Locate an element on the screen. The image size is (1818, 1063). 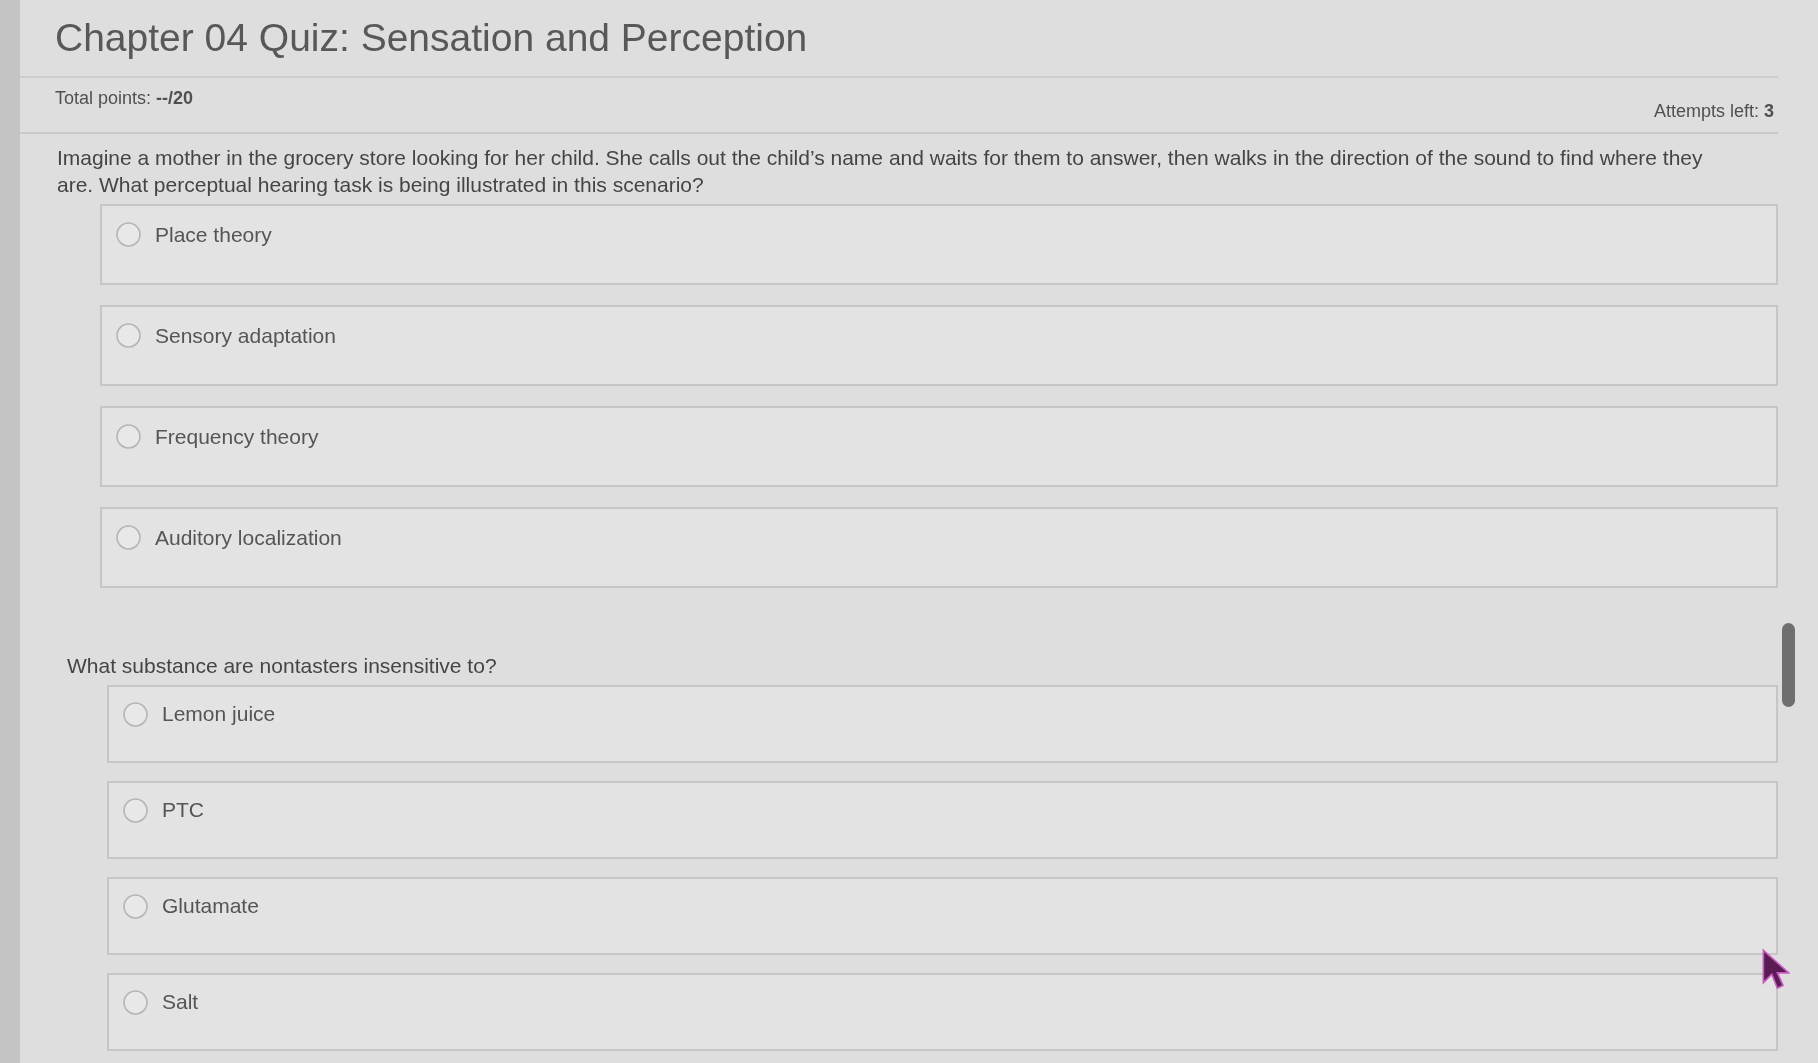
answer-option: Place theory is located at coordinates (939, 244).